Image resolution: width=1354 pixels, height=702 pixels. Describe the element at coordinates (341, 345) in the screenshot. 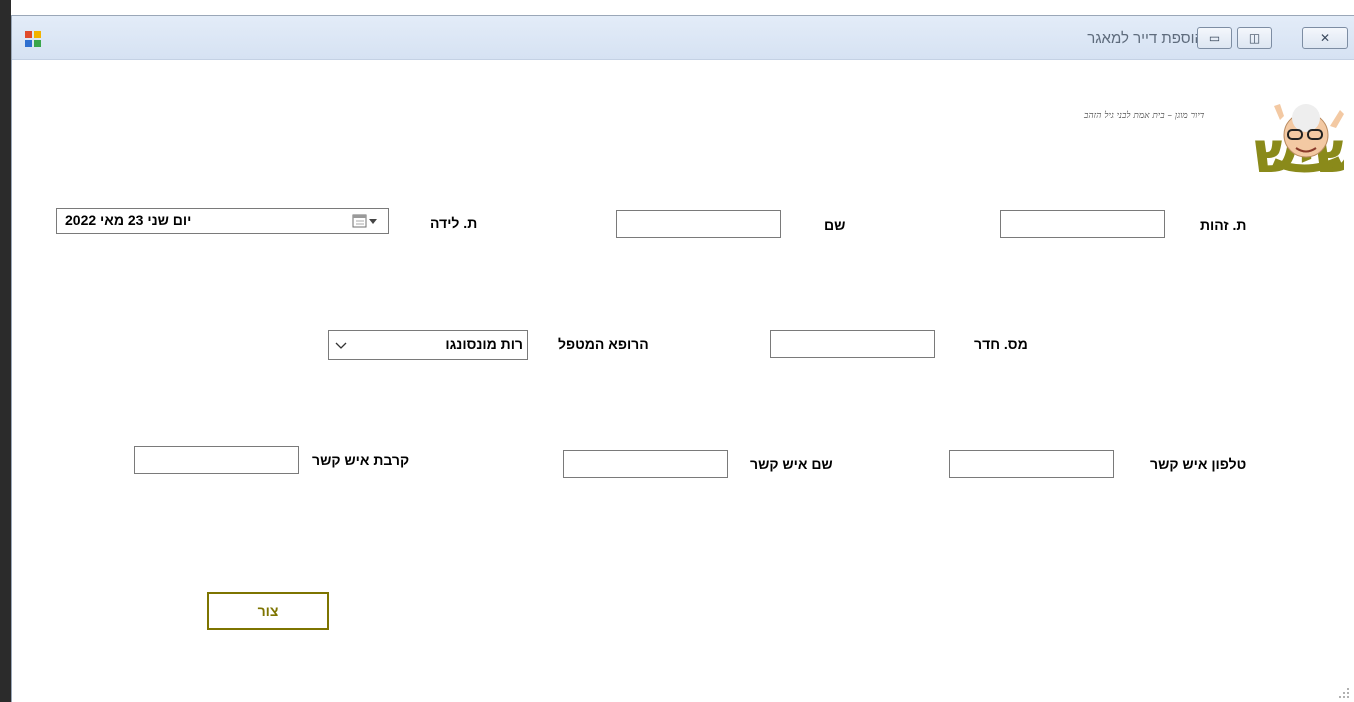

I see `chevron-down-icon` at that location.